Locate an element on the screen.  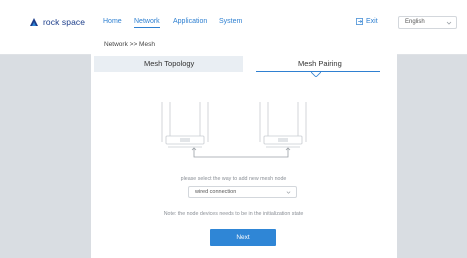
connection-method-select: wired connection is located at coordinates (242, 192).